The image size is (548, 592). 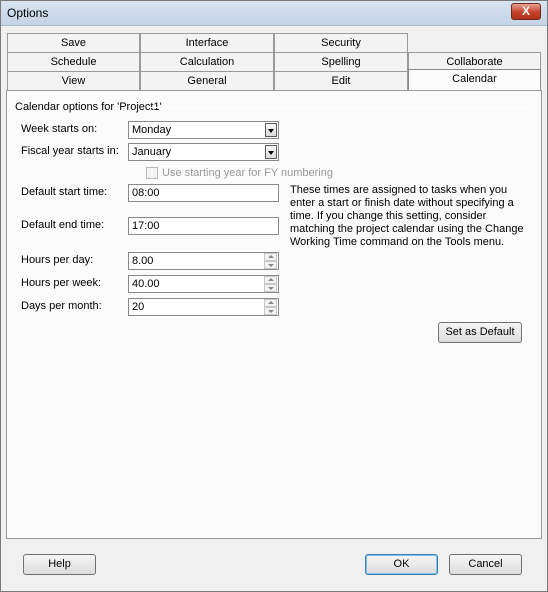 I want to click on fiscal-year-select: January, so click(x=203, y=152).